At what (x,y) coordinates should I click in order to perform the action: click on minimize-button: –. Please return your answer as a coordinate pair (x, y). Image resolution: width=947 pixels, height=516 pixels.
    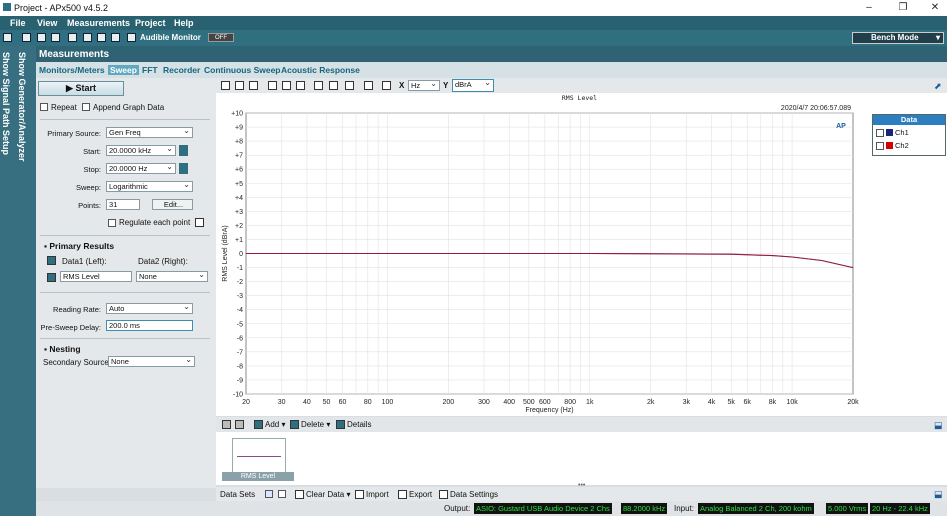
    Looking at the image, I should click on (869, 8).